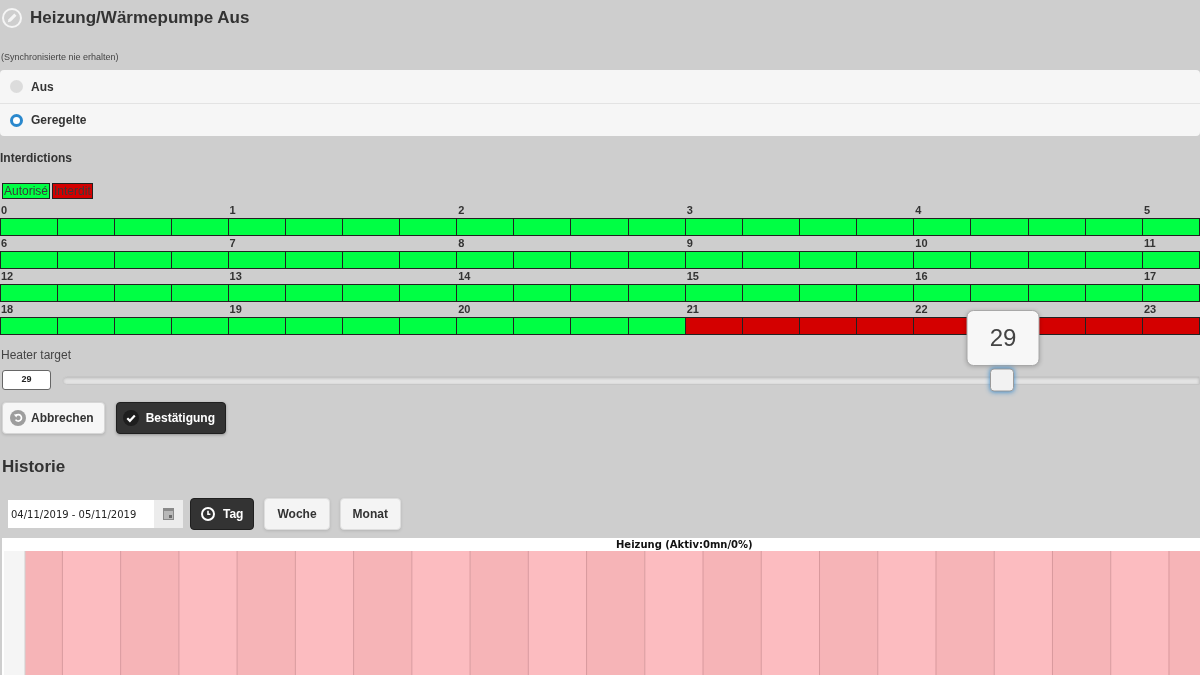 This screenshot has width=1200, height=675. What do you see at coordinates (692, 309) in the screenshot?
I see `hour-label: 21` at bounding box center [692, 309].